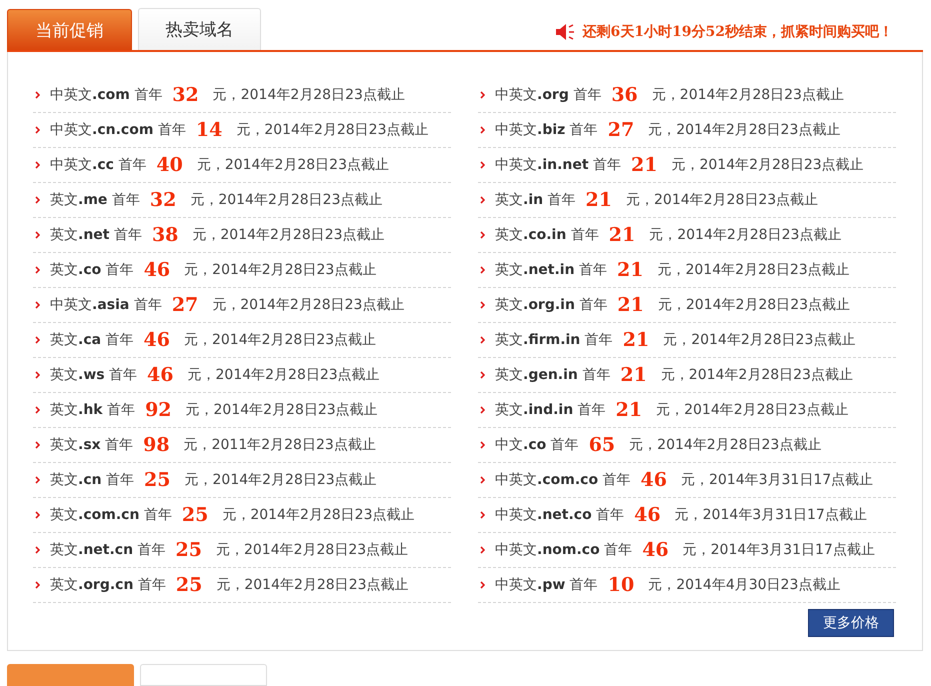 This screenshot has height=686, width=931. Describe the element at coordinates (621, 585) in the screenshot. I see `price: 10` at that location.